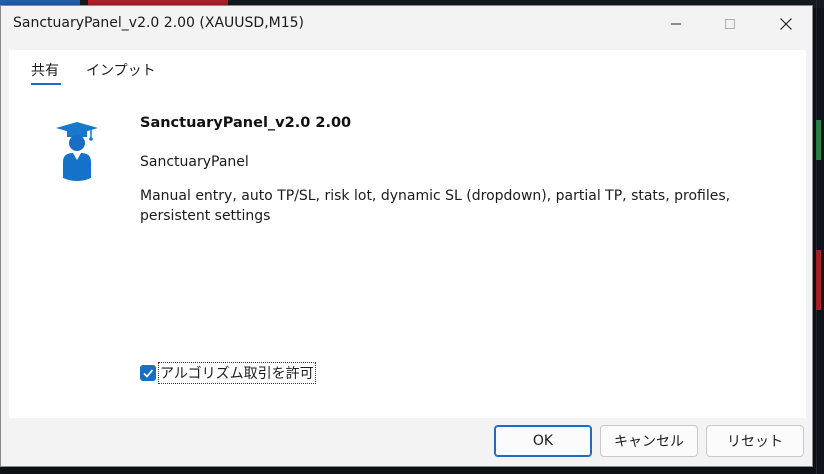 The image size is (824, 474). I want to click on program-author: SanctuaryPanel, so click(194, 162).